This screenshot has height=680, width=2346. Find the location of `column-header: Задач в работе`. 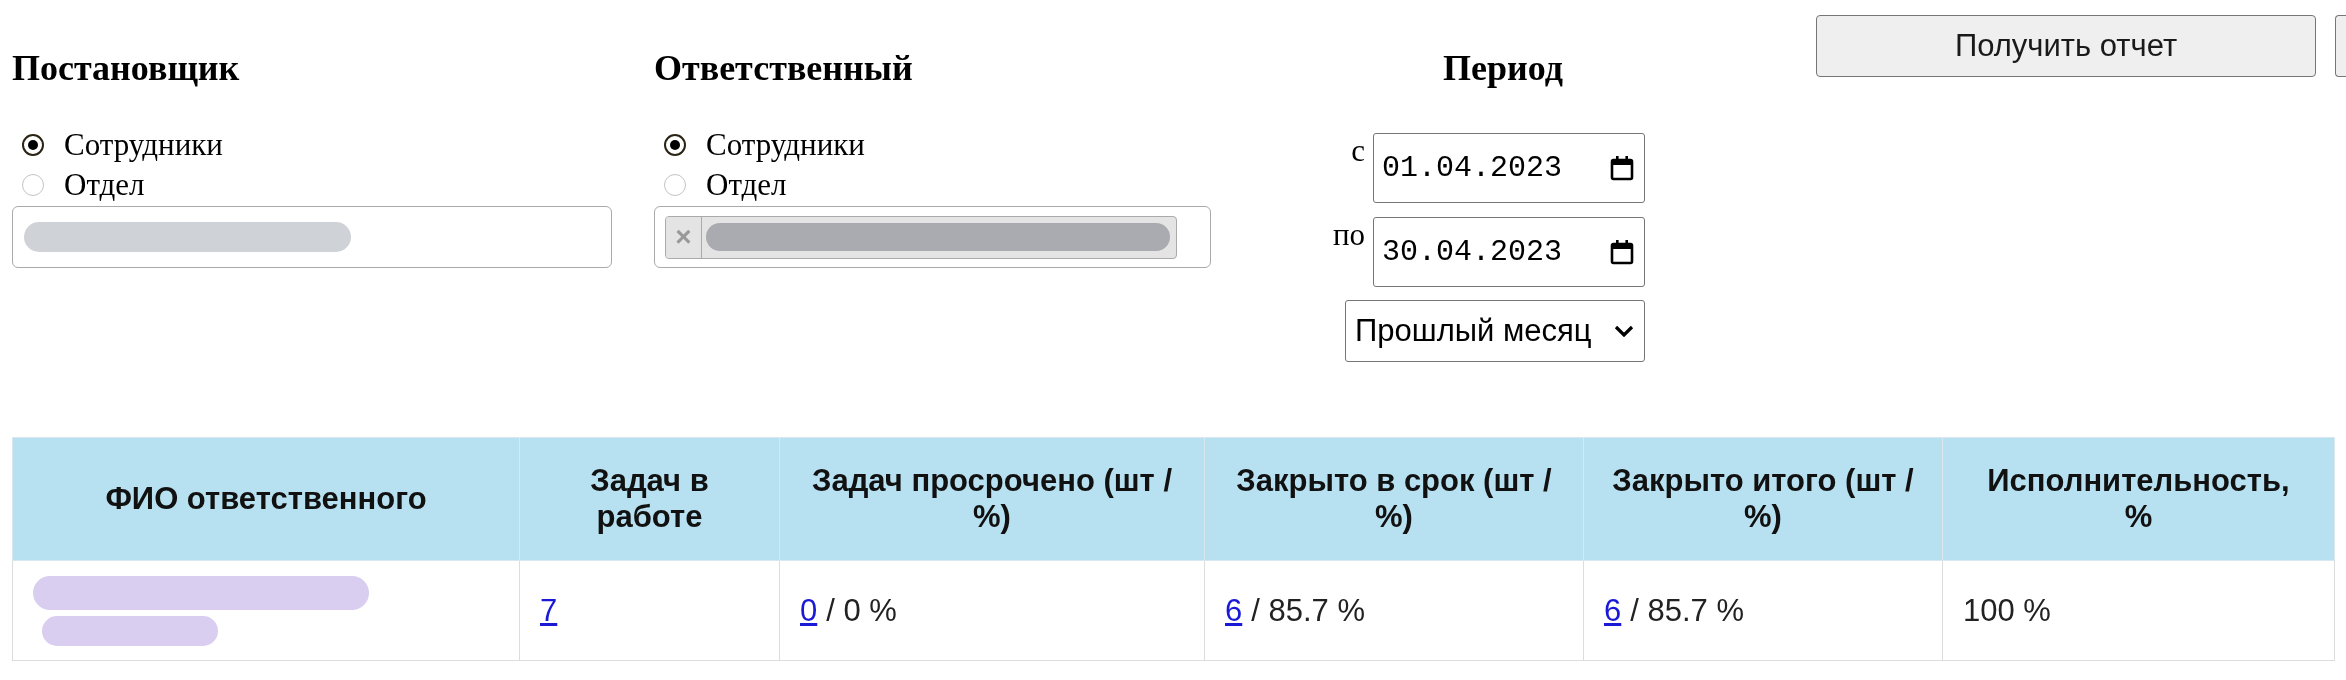

column-header: Задач в работе is located at coordinates (649, 499).